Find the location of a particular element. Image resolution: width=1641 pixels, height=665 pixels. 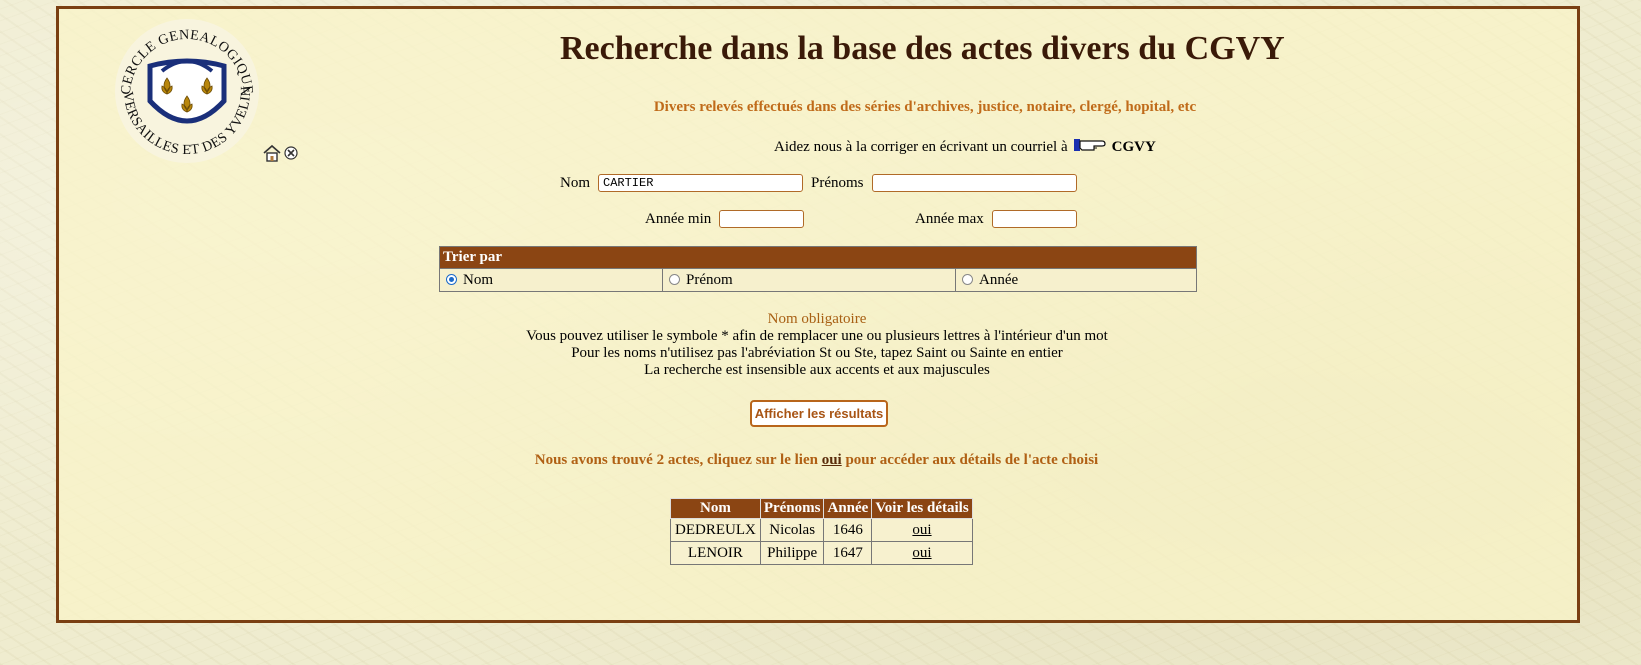

nom-label: Nom is located at coordinates (575, 183).